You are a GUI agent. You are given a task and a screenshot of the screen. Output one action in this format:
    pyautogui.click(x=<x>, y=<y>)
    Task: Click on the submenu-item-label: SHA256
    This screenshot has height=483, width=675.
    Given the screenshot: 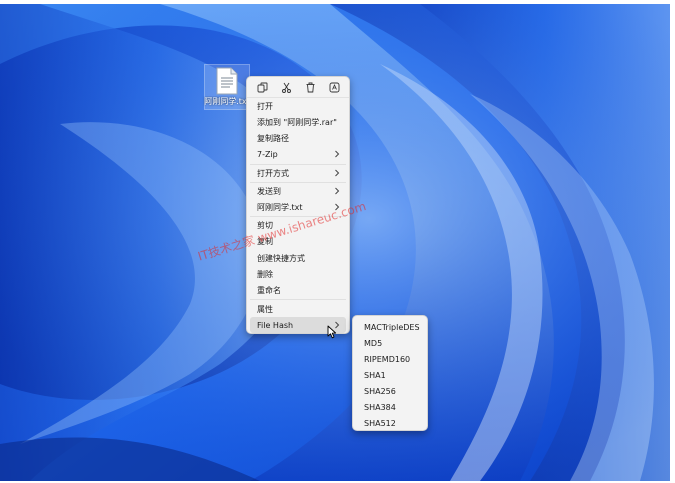 What is the action you would take?
    pyautogui.click(x=380, y=391)
    